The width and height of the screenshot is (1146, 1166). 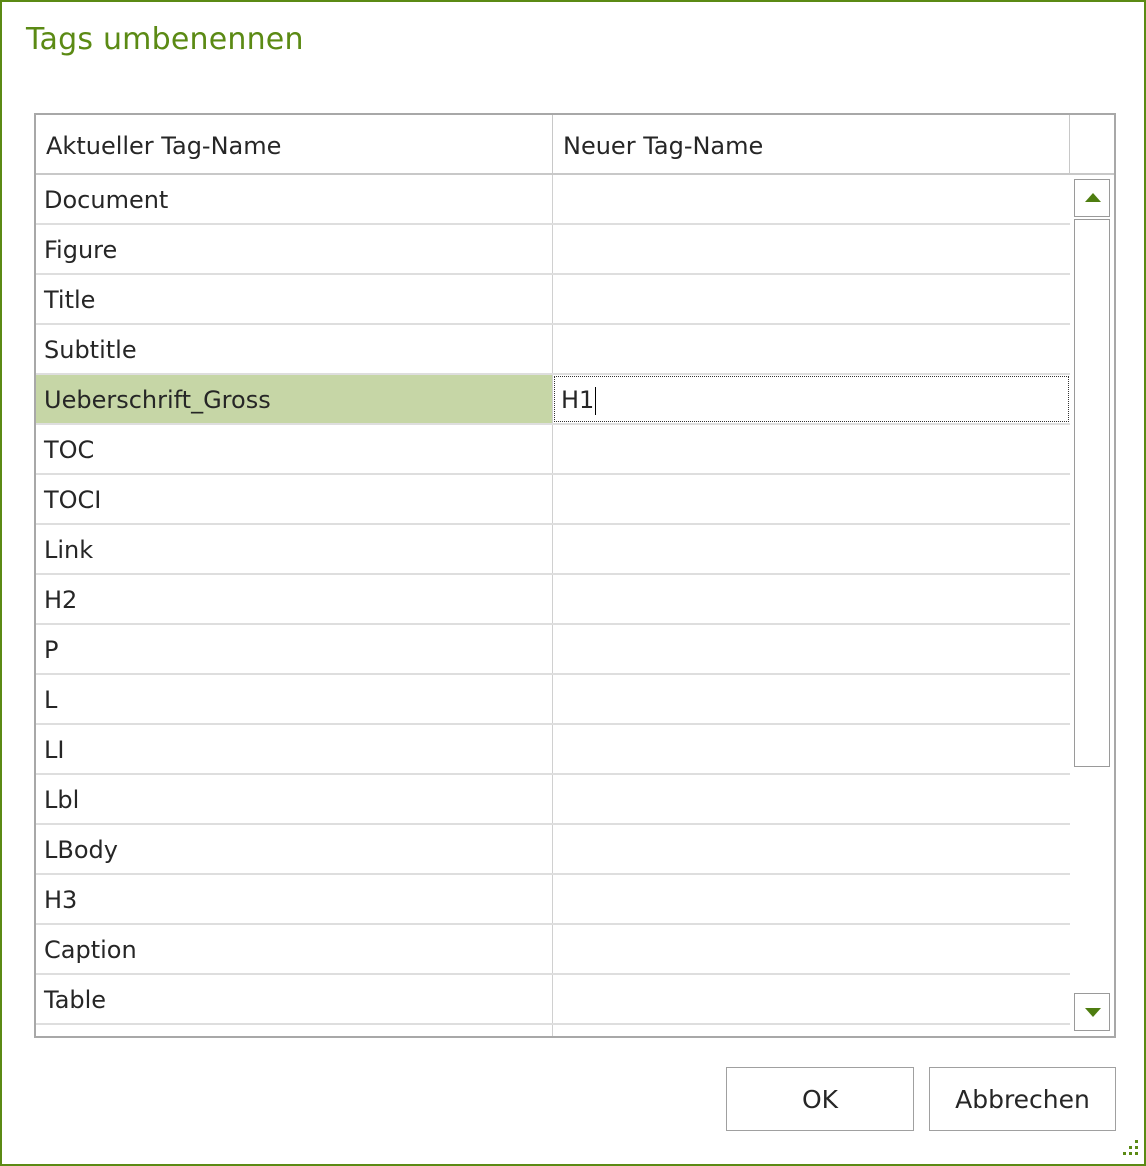 I want to click on grid-header: Aktueller Tag-Name Neuer Tag-Name, so click(x=575, y=145).